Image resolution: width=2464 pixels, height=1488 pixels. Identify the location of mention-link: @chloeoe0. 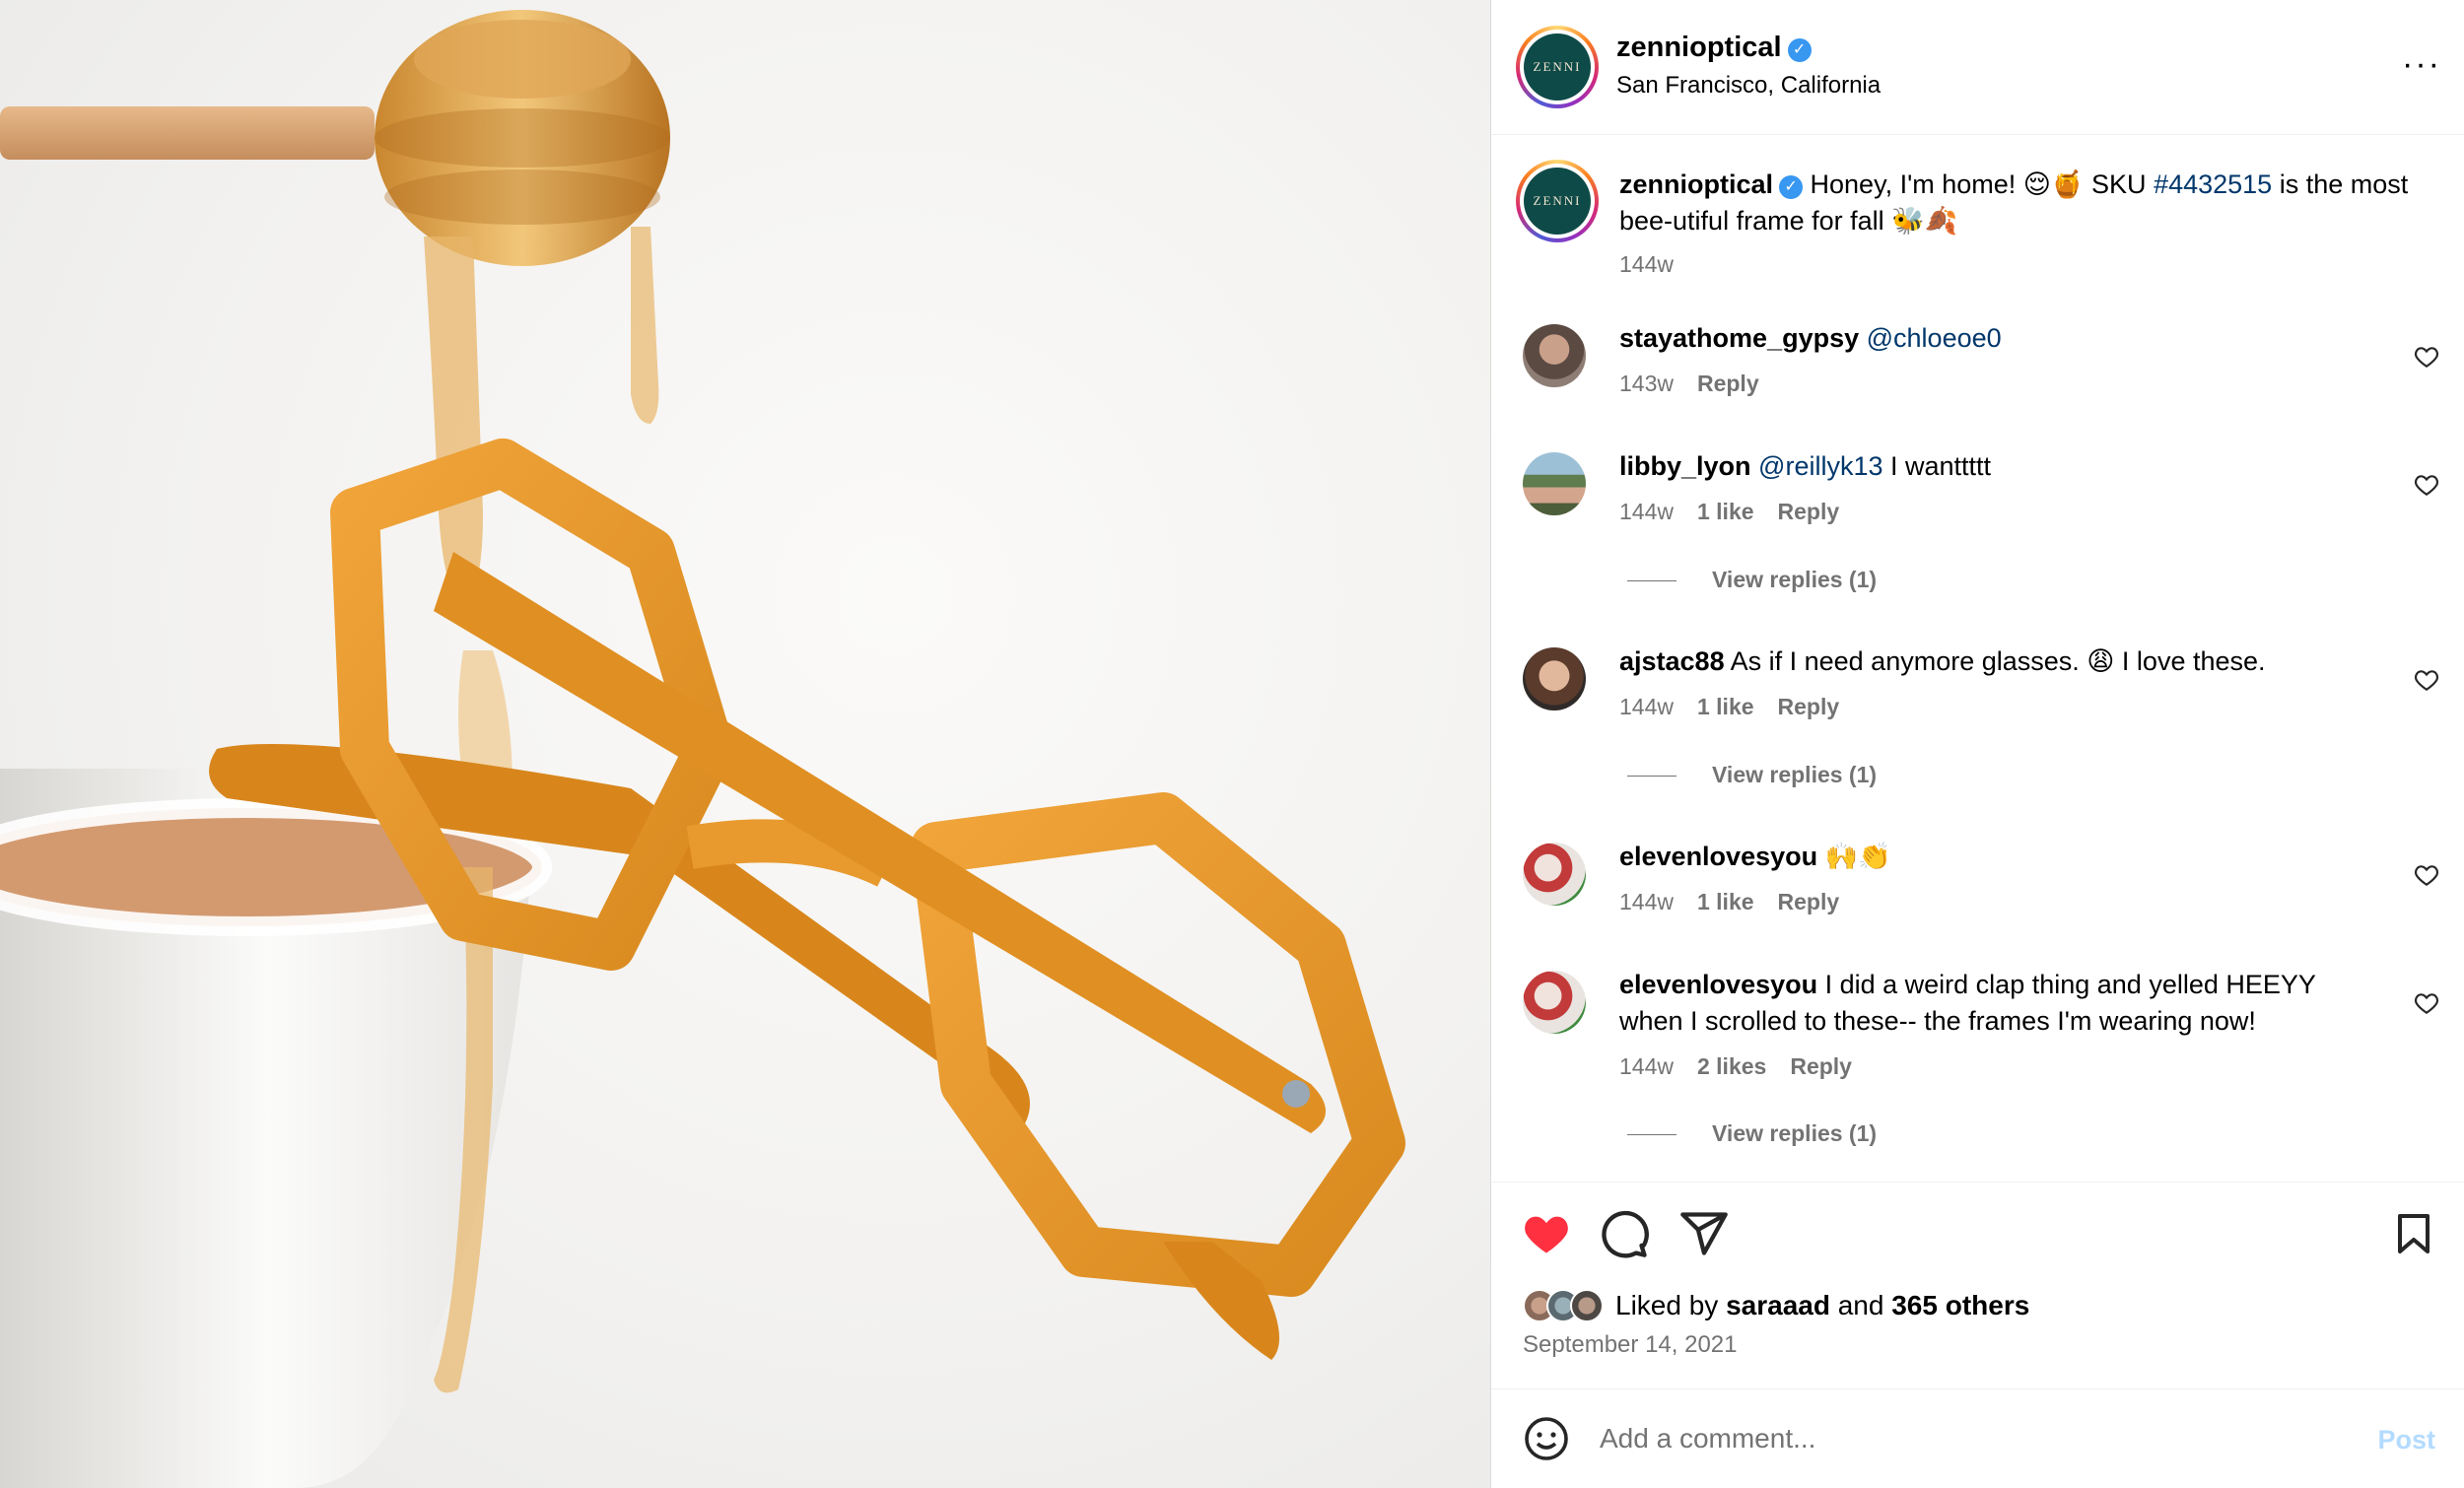
(1934, 338).